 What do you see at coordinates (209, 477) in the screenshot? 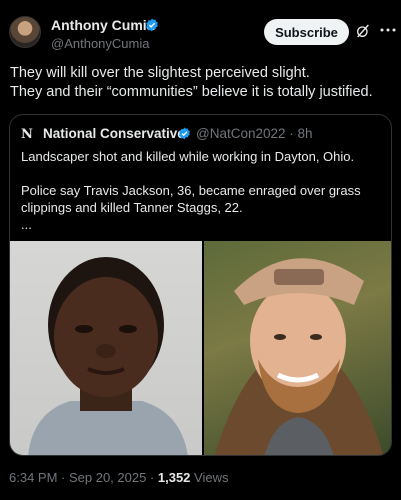
I see `views-label: Views` at bounding box center [209, 477].